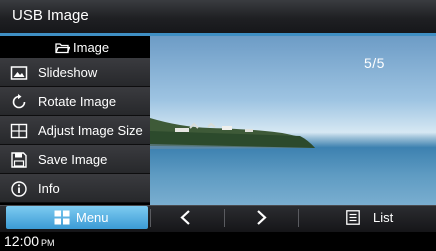  I want to click on chevron-left-icon, so click(185, 217).